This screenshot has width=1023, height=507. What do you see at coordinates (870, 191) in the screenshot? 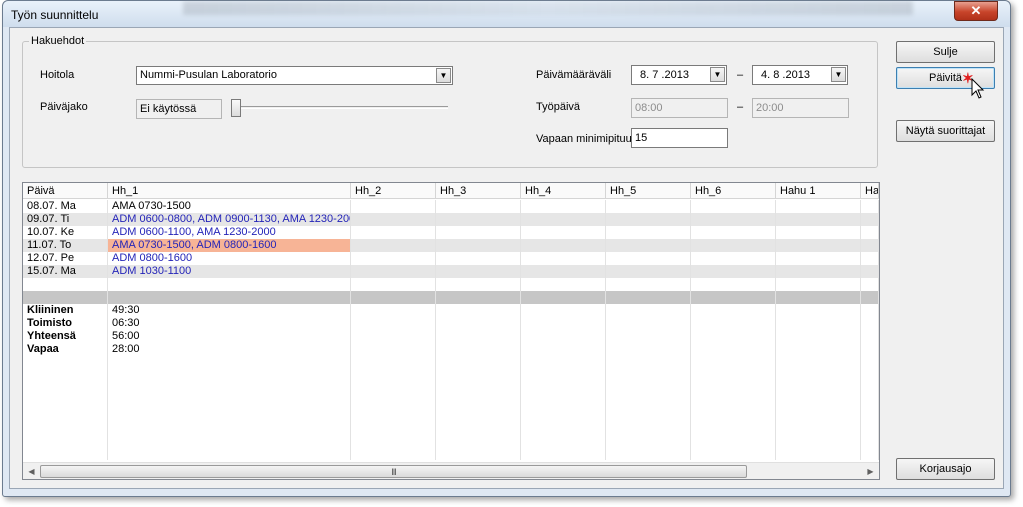
I see `column-header: Ha` at bounding box center [870, 191].